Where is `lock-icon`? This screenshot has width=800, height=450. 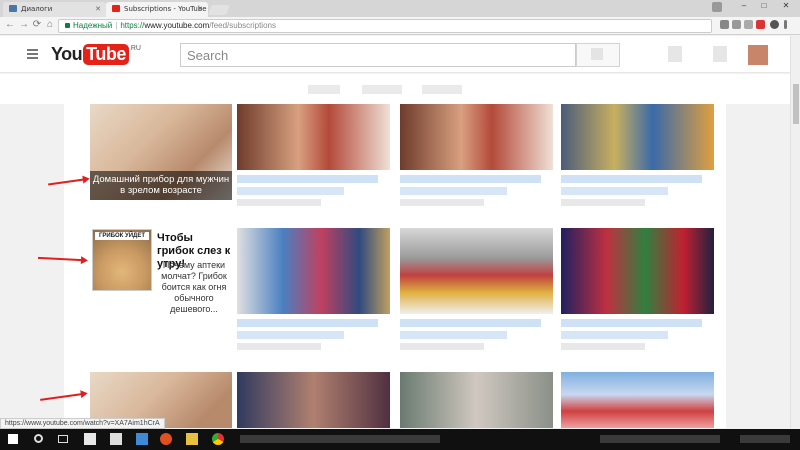
lock-icon is located at coordinates (67, 25).